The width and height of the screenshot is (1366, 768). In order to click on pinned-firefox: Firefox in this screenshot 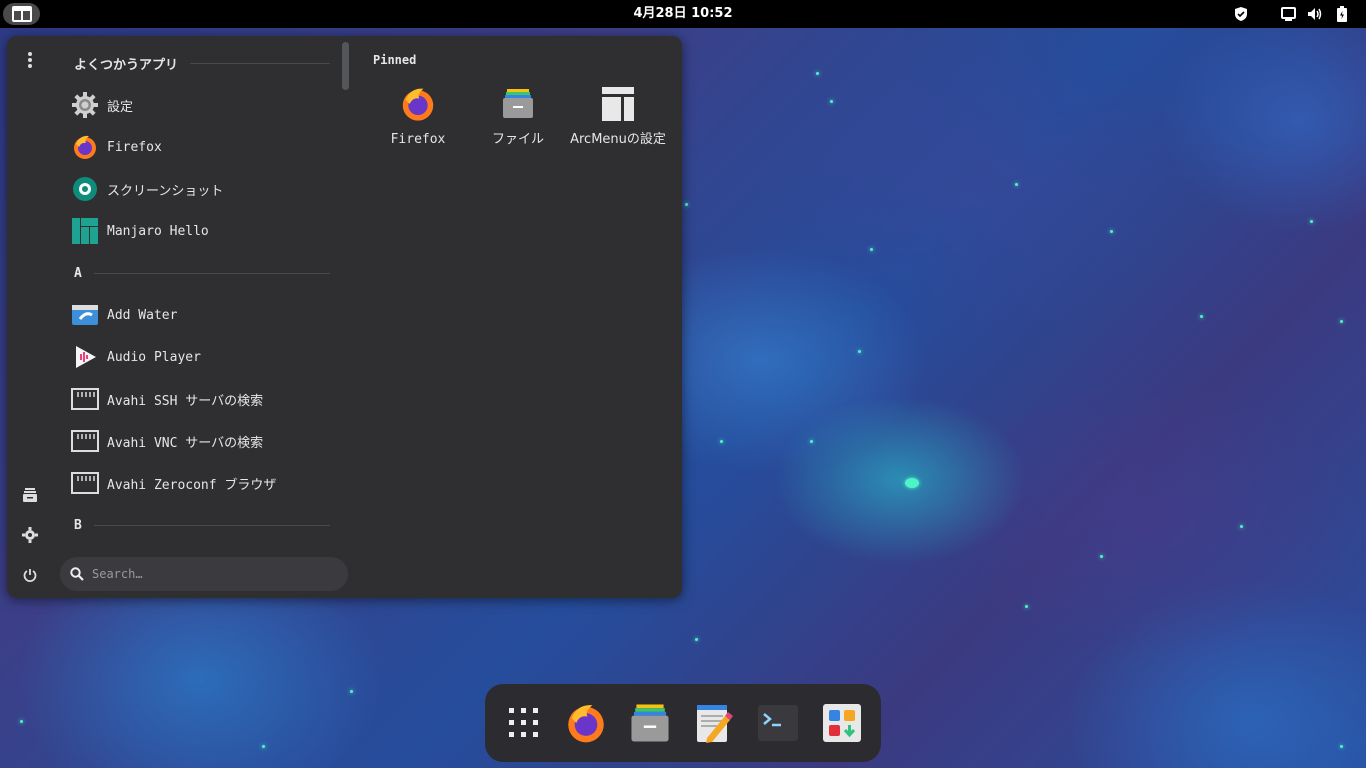, I will do `click(418, 117)`.